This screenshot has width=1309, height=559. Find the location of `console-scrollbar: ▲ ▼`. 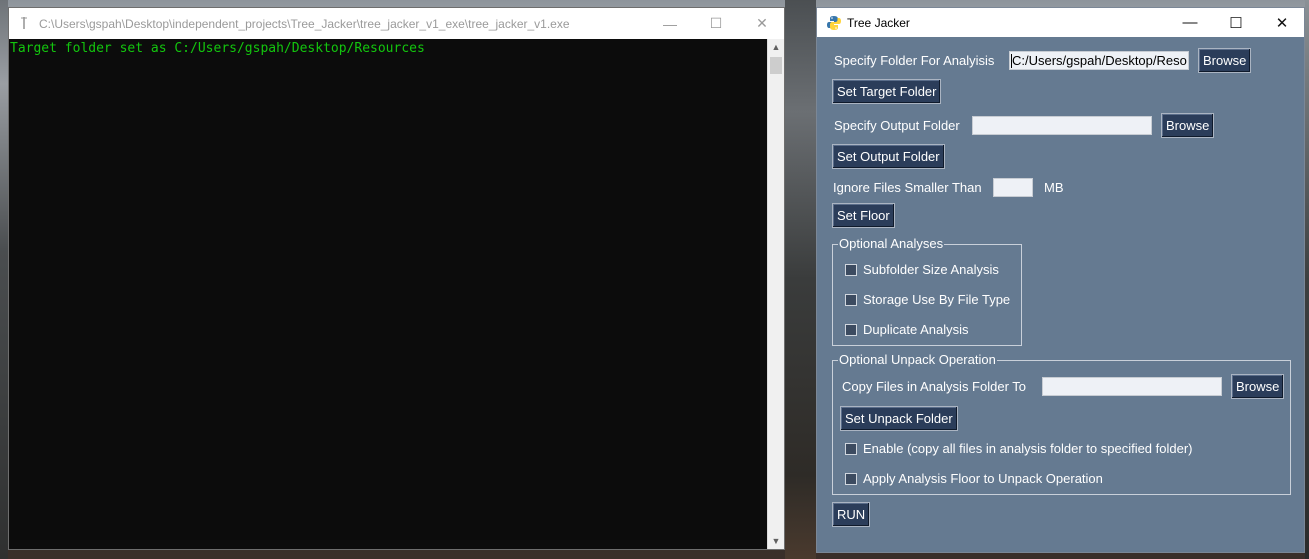

console-scrollbar: ▲ ▼ is located at coordinates (775, 294).